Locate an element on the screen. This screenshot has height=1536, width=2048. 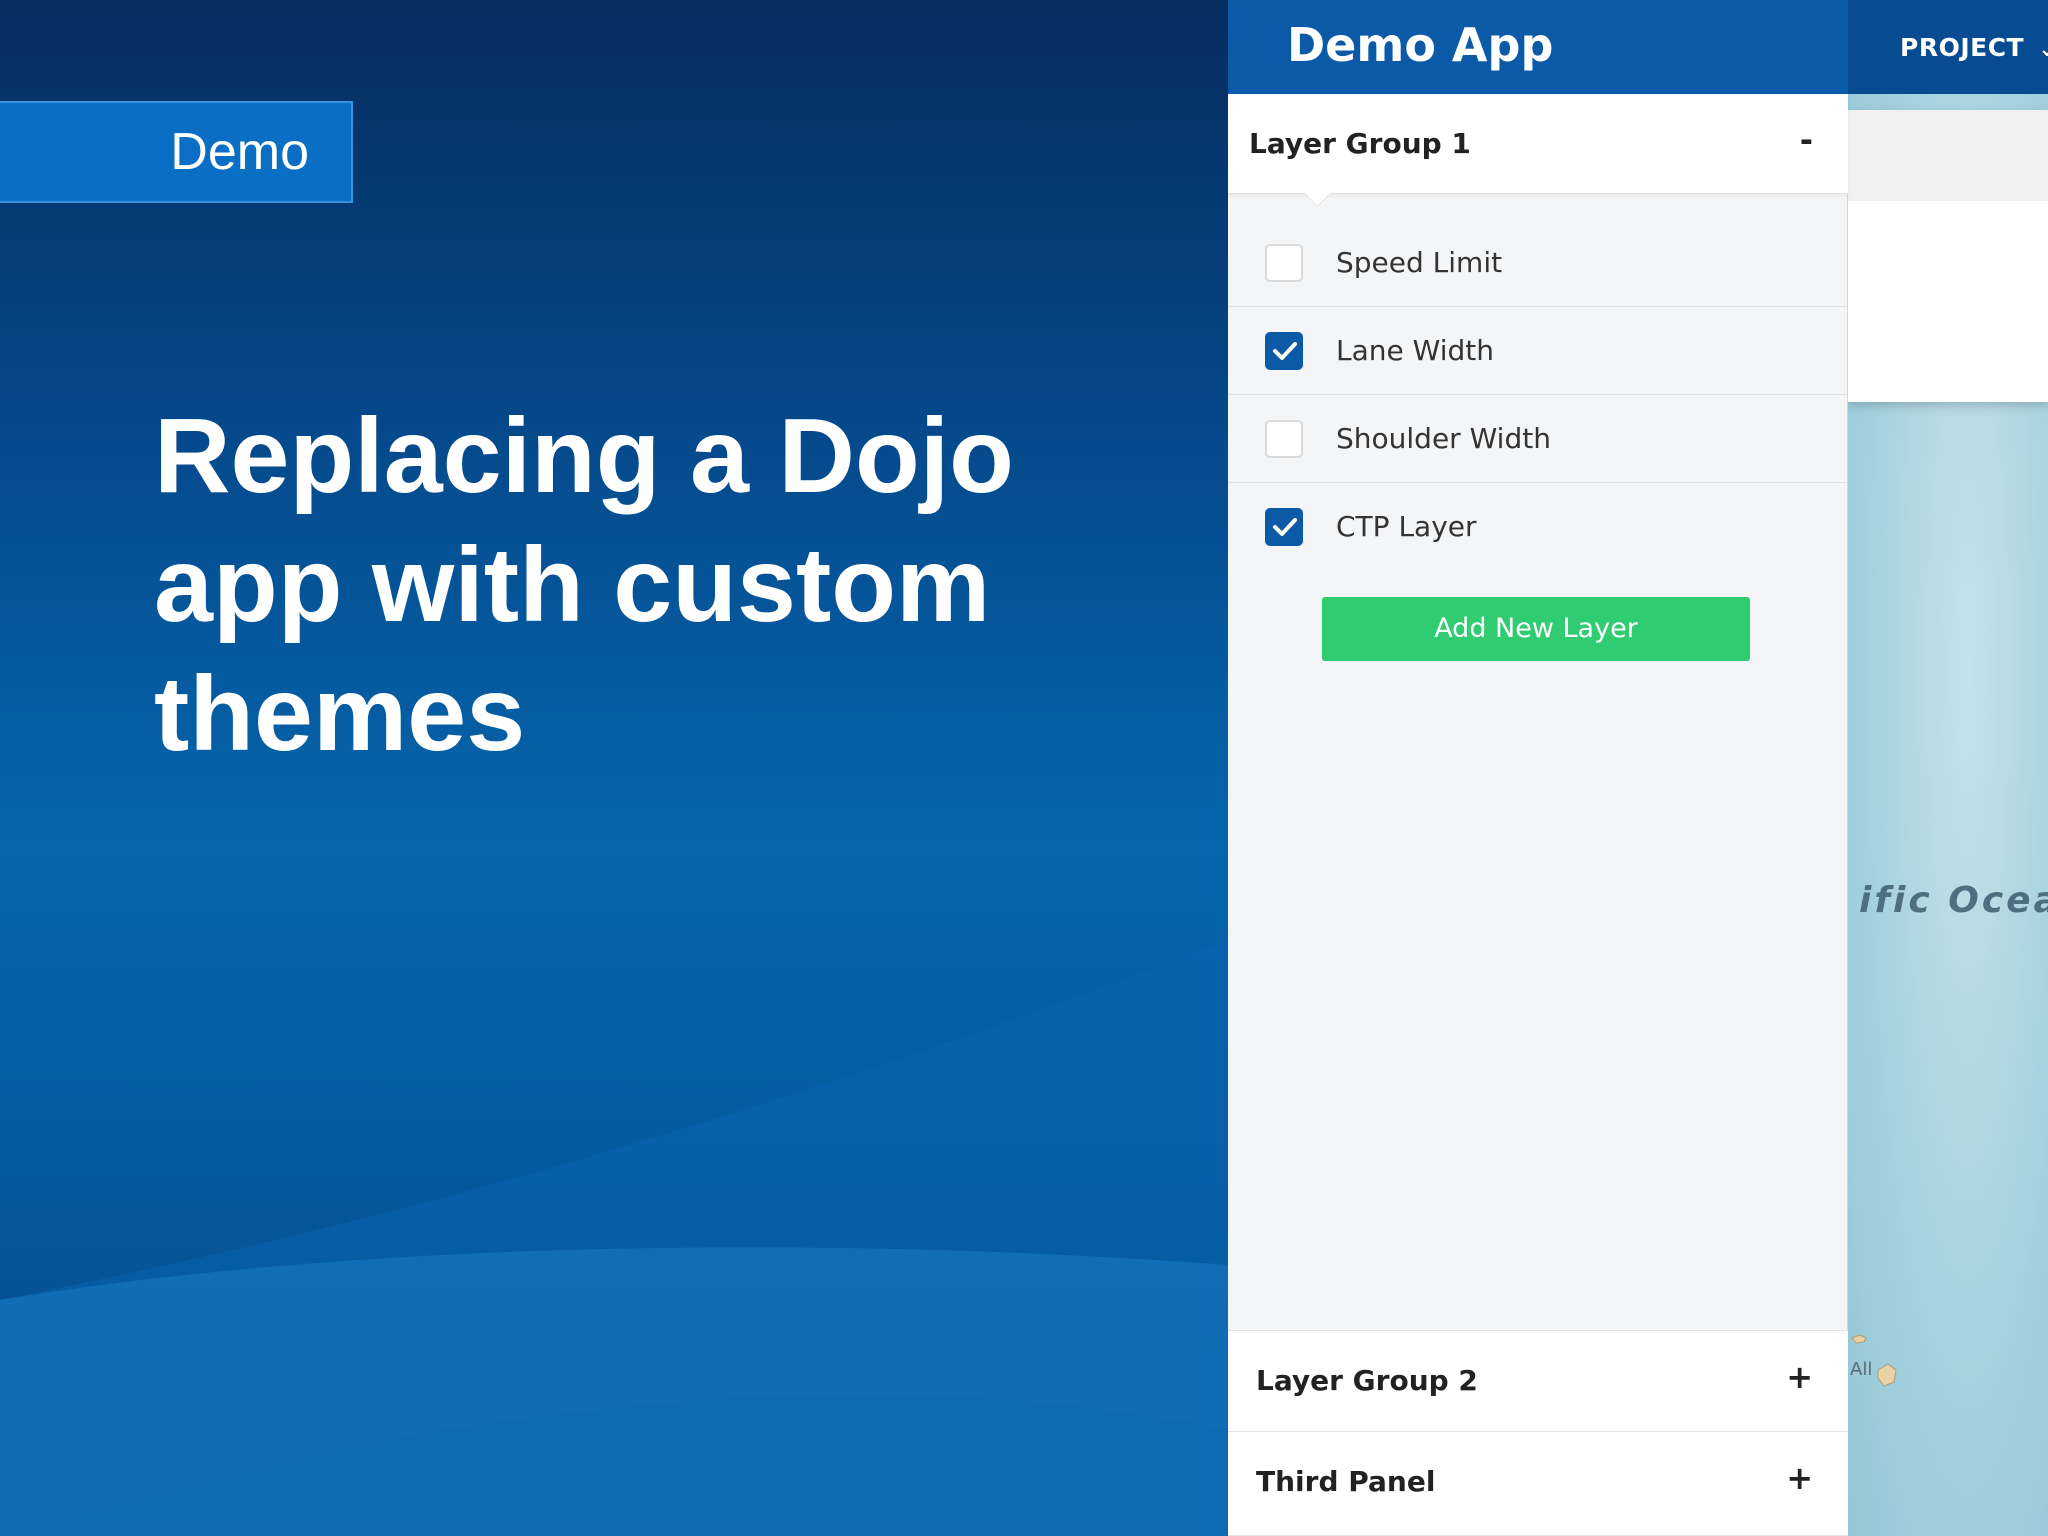
dropdown-item-save: Sa is located at coordinates (1948, 246).